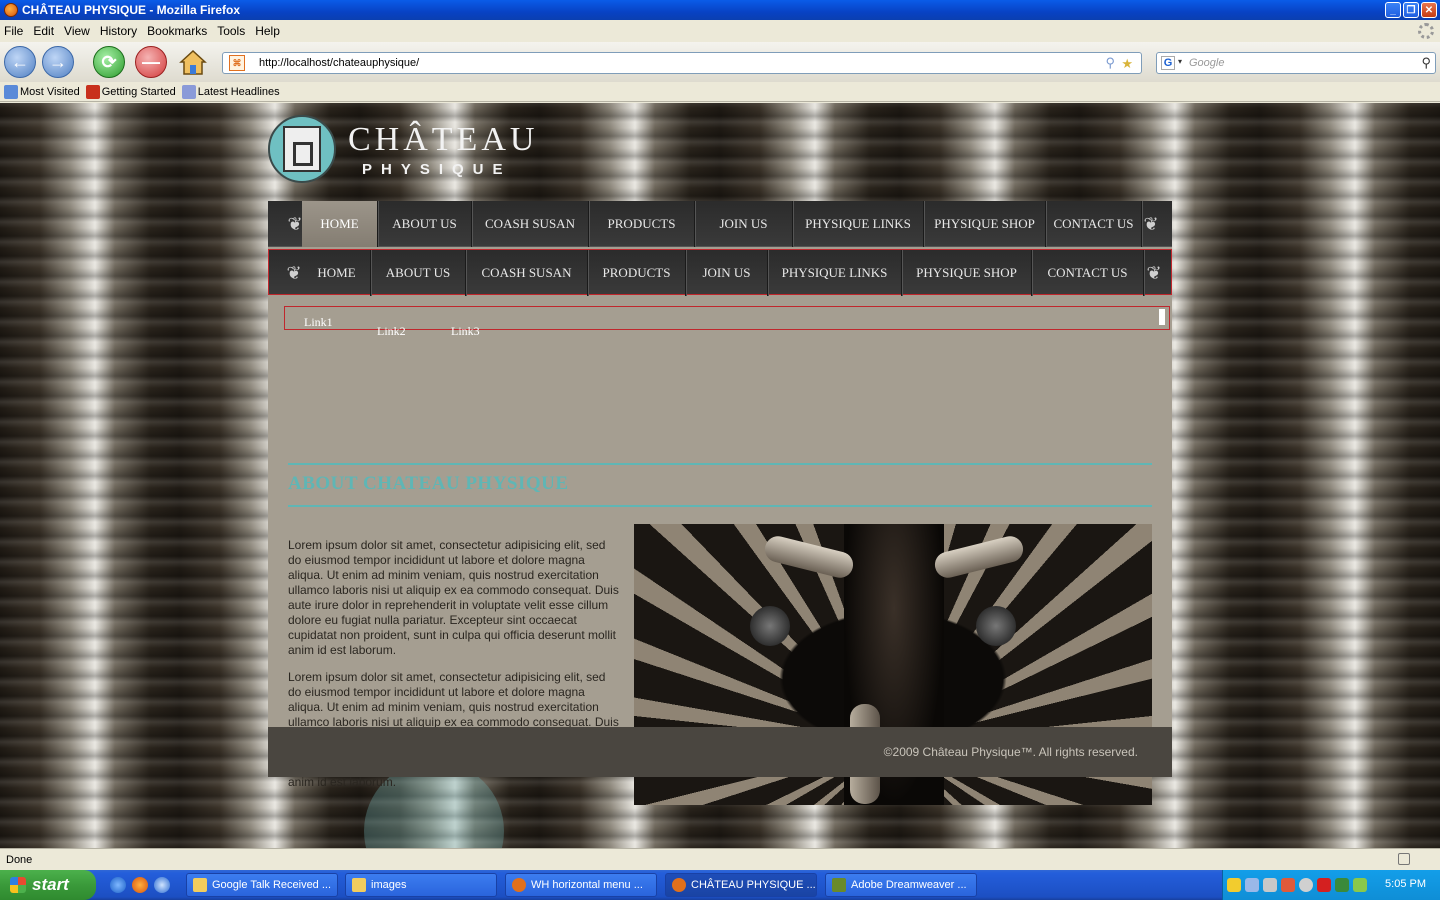 The image size is (1440, 900). What do you see at coordinates (465, 331) in the screenshot?
I see `submenu-link-3: Link3` at bounding box center [465, 331].